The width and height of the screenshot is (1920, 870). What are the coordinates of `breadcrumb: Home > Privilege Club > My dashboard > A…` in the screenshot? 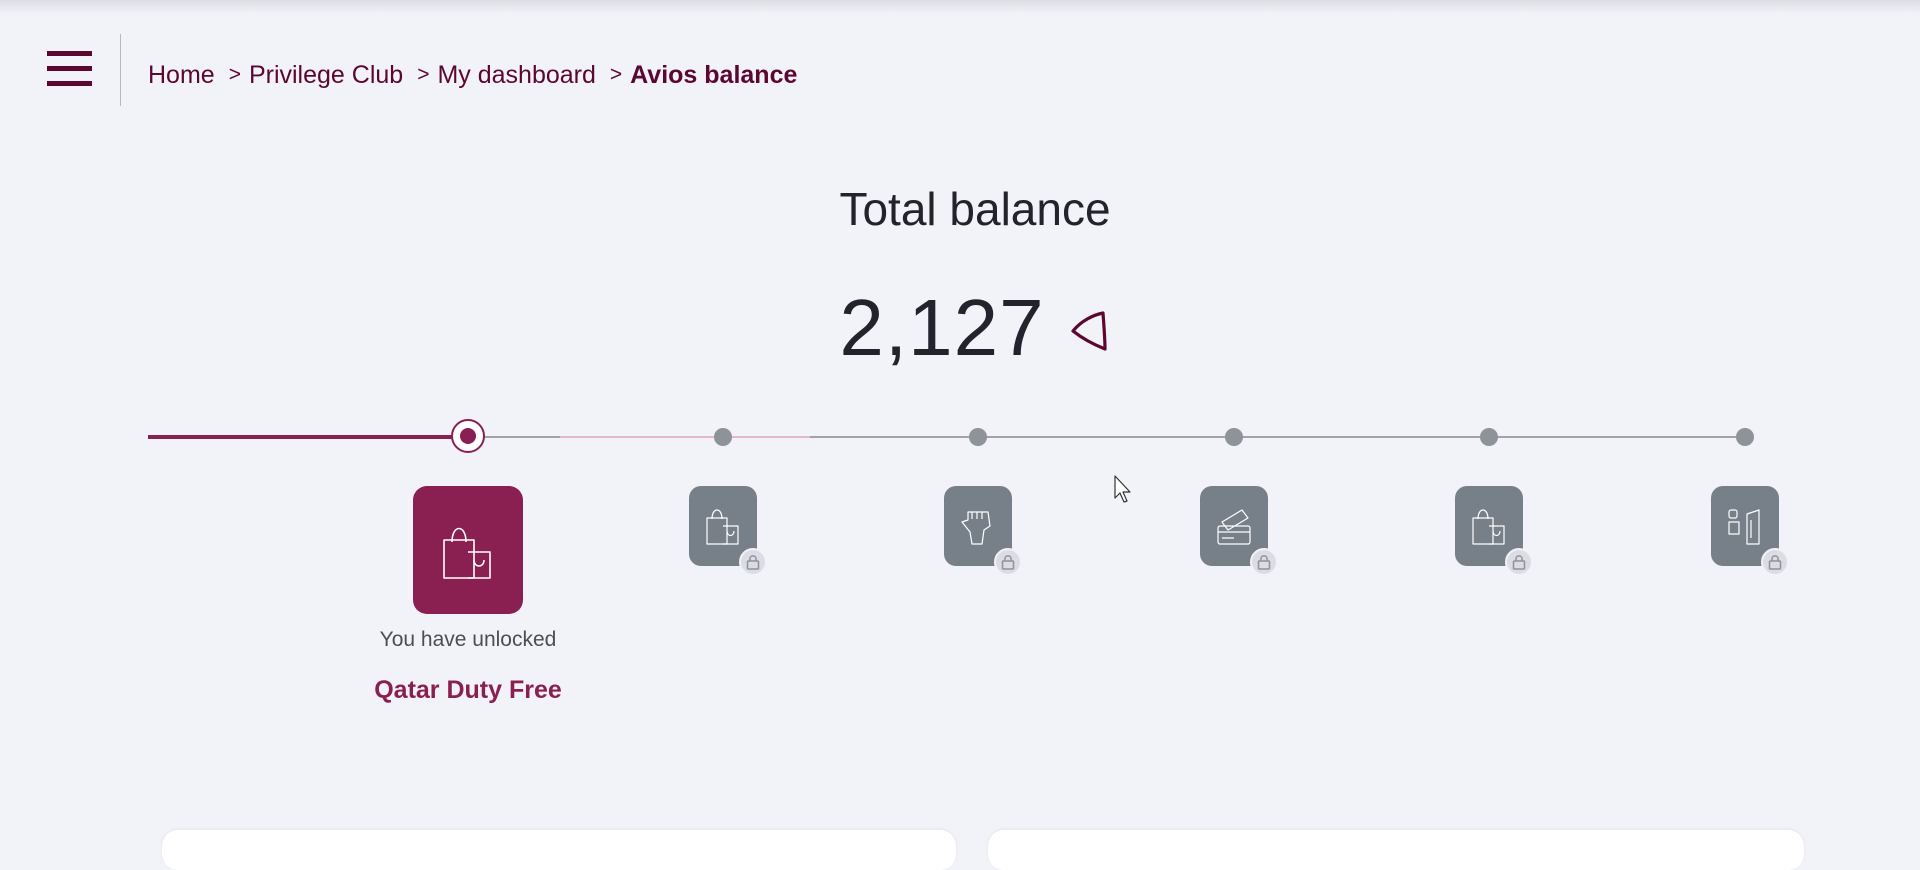 It's located at (472, 75).